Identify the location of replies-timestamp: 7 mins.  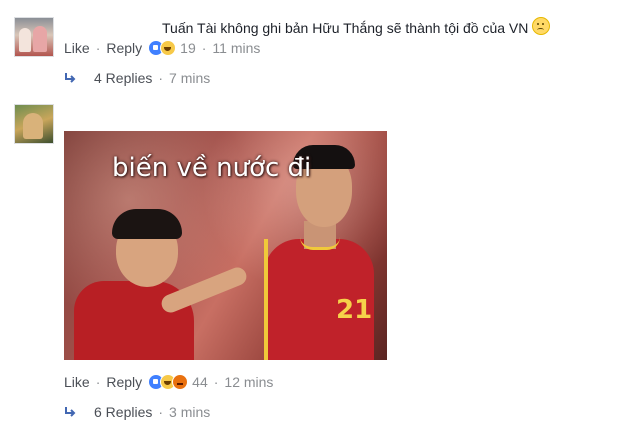
(190, 78).